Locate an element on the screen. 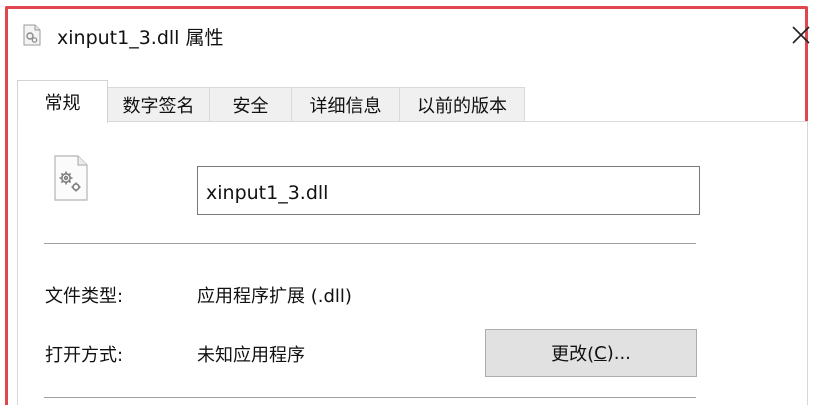 The width and height of the screenshot is (825, 405). tab-general-label: 常规 is located at coordinates (62, 103).